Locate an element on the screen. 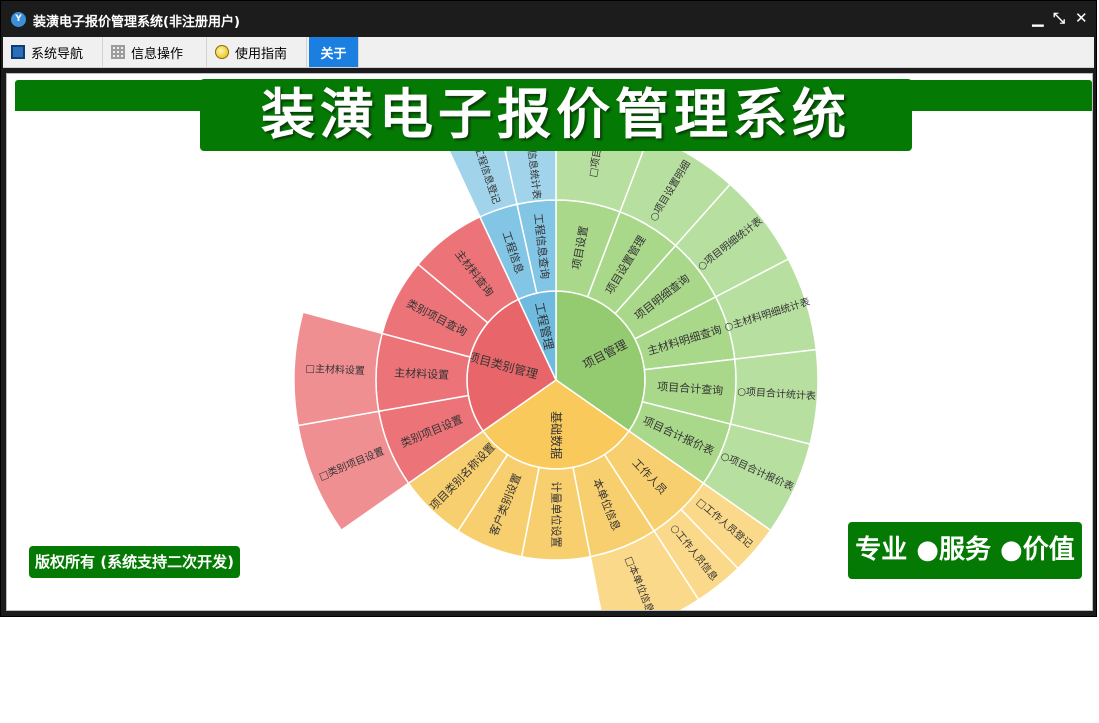 The image size is (1099, 723). window-title: 装潢电子报价管理系统(非注册用户) is located at coordinates (136, 22).